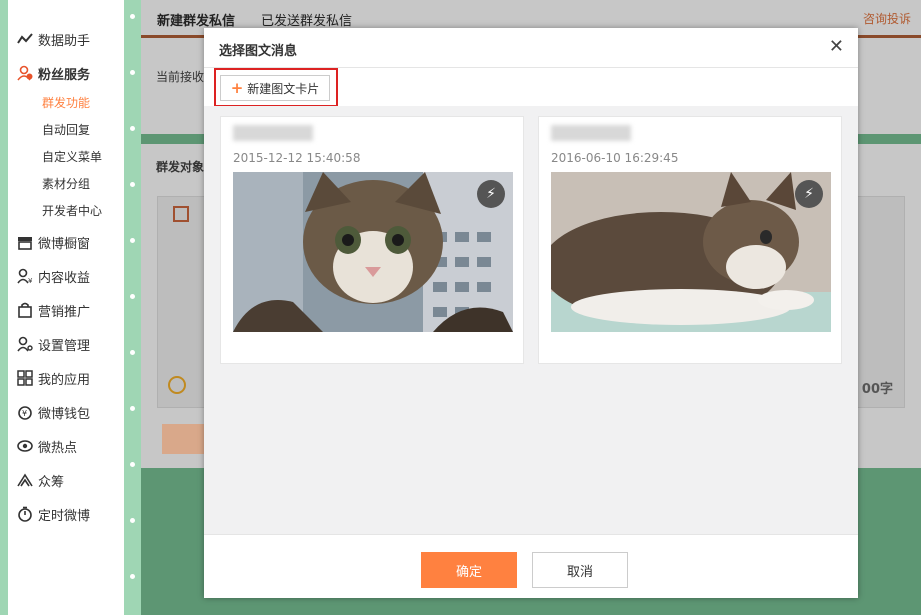 This screenshot has height=615, width=921. Describe the element at coordinates (237, 88) in the screenshot. I see `plus-icon: +` at that location.